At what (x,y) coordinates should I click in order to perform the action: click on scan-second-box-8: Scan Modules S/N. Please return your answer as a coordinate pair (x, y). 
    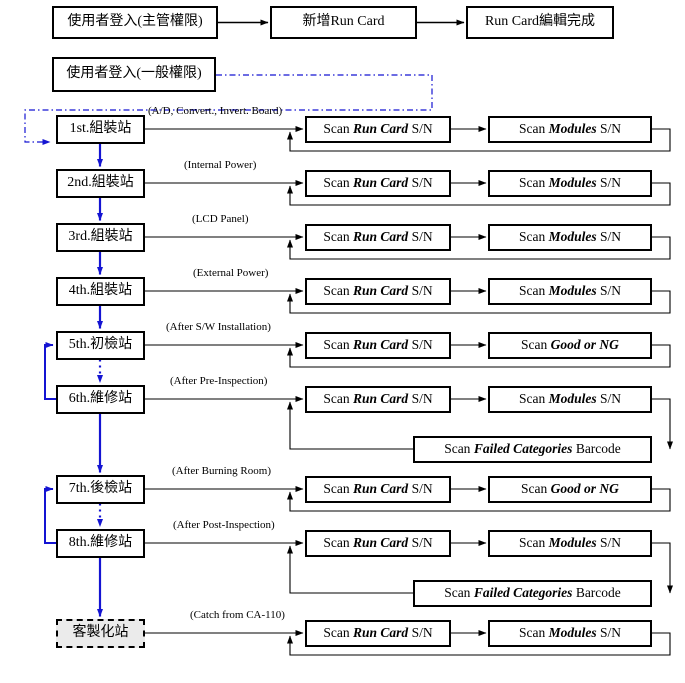
    Looking at the image, I should click on (570, 543).